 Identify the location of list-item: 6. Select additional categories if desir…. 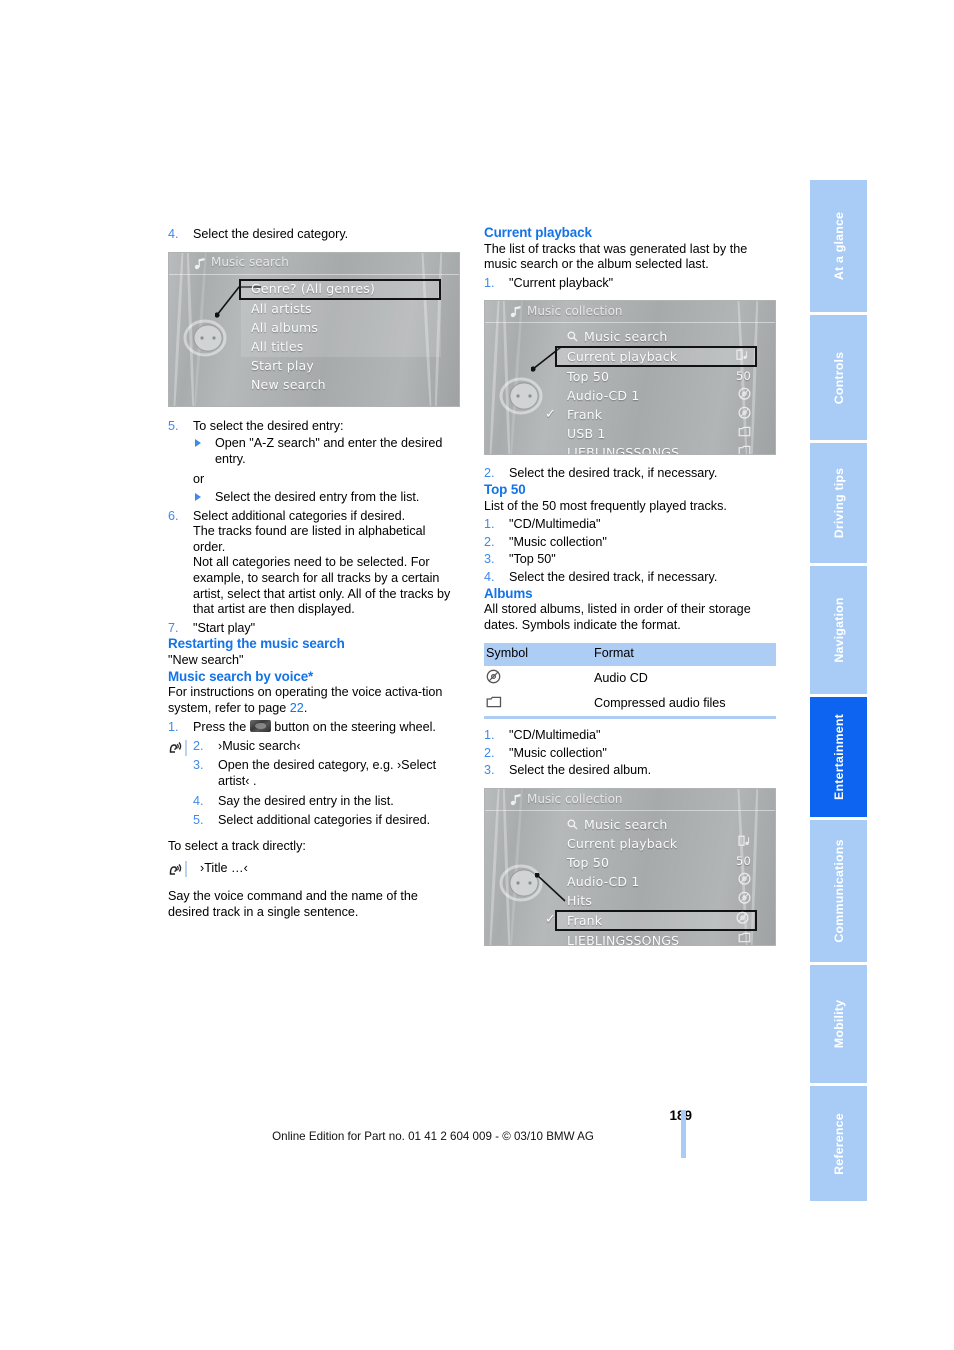
(314, 563).